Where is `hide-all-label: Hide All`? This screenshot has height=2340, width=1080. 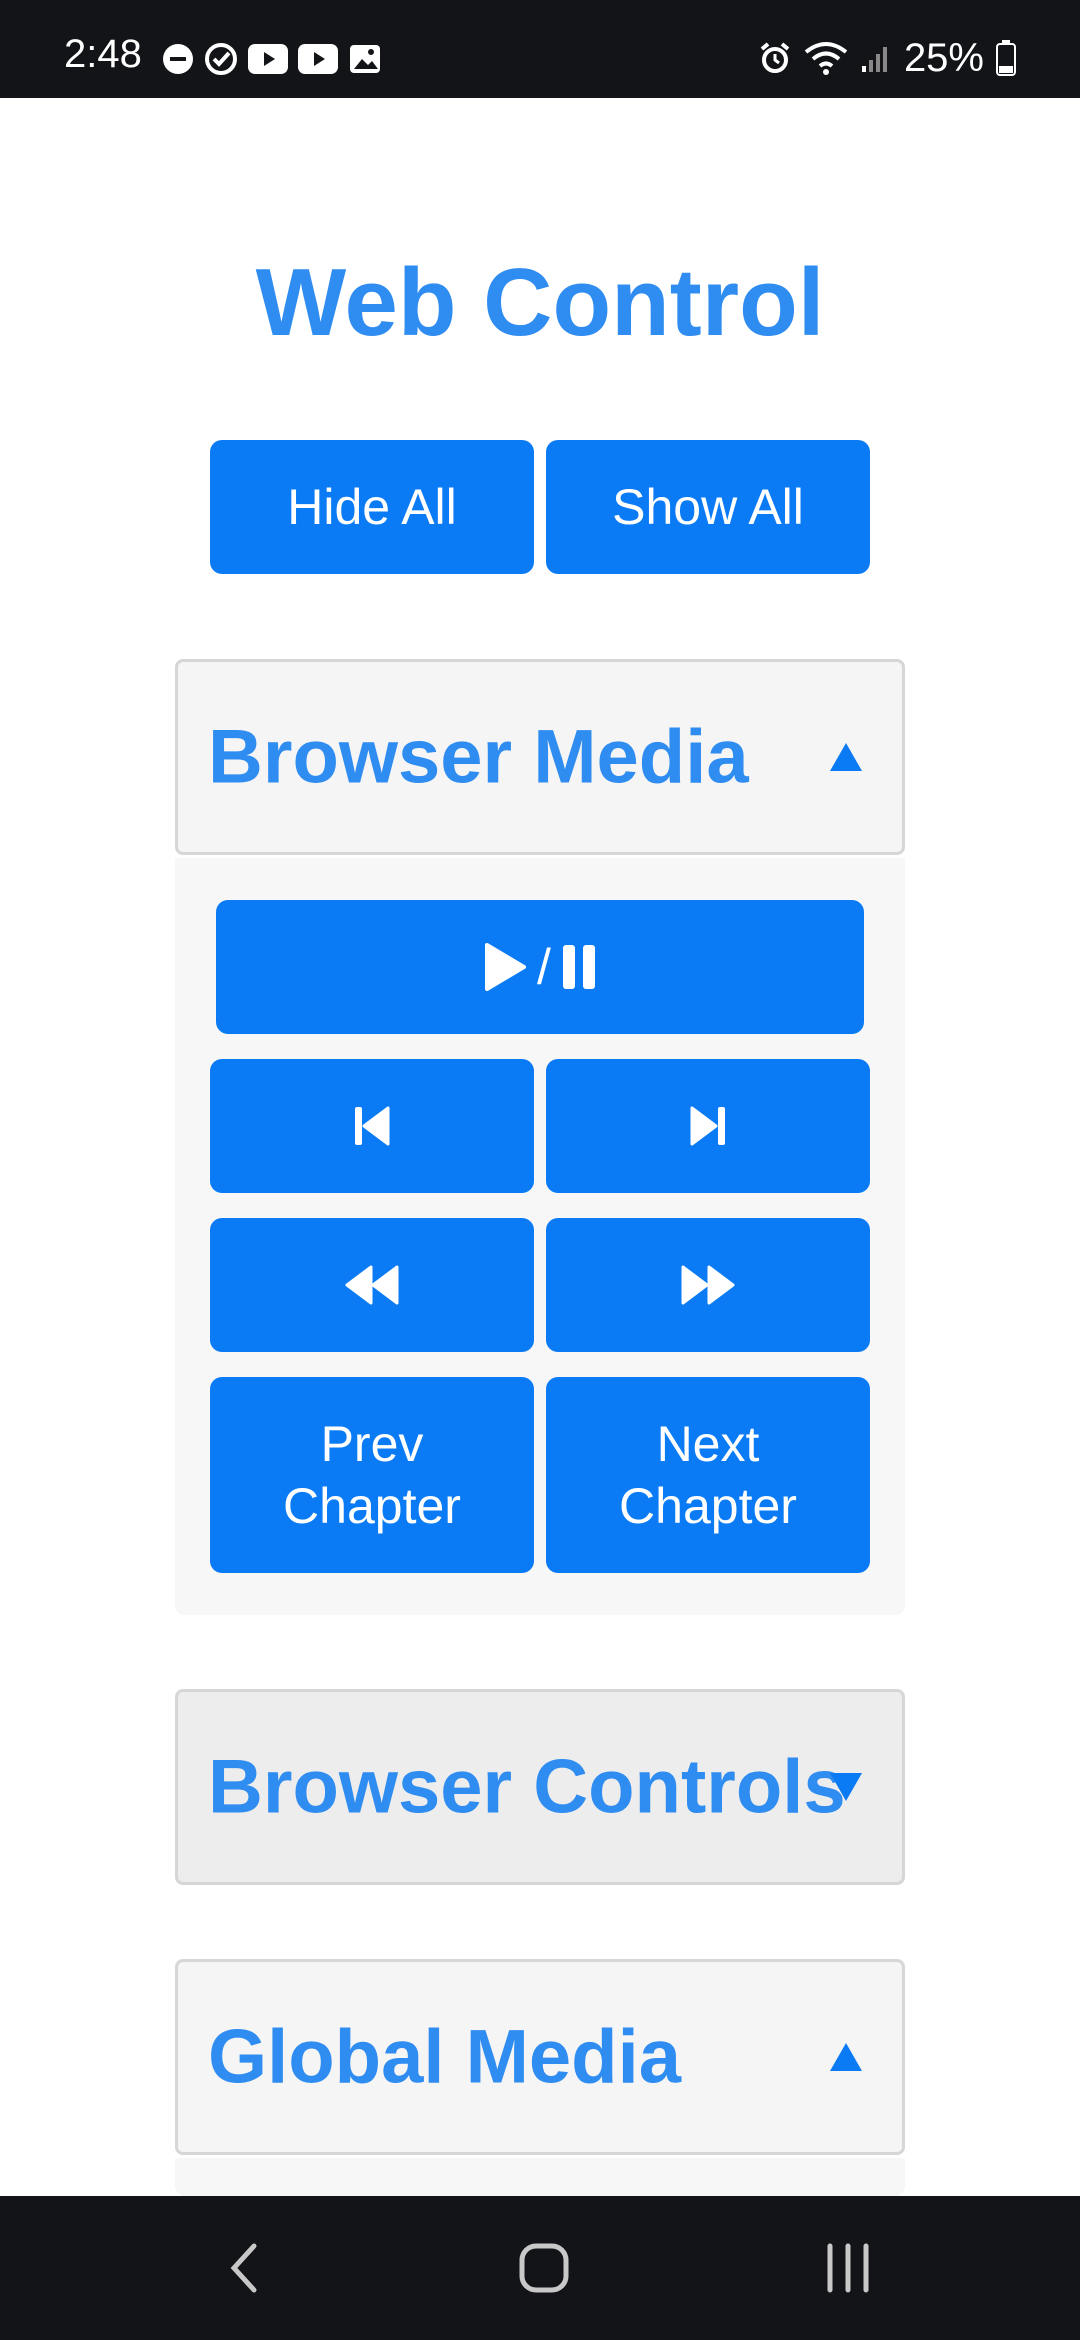
hide-all-label: Hide All is located at coordinates (372, 507).